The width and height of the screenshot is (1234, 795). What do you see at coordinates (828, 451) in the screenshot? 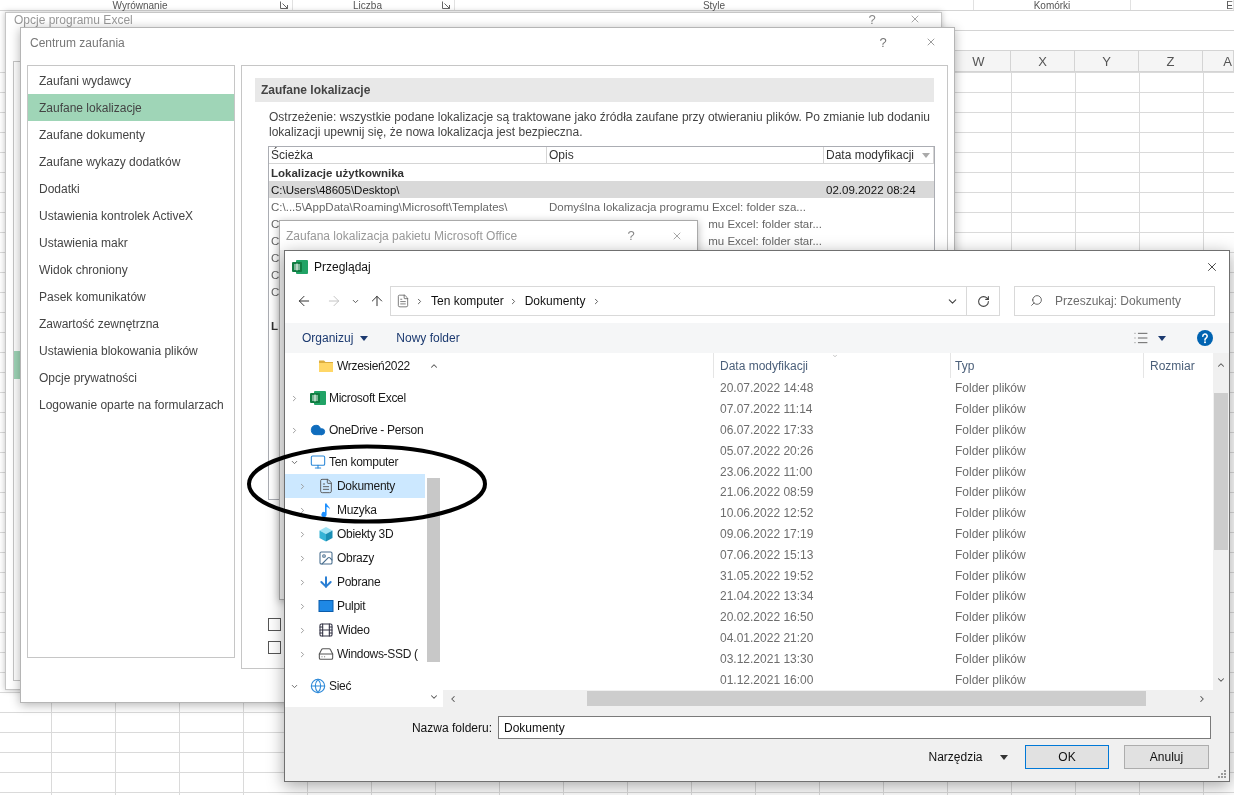
I see `file-row: 05.07.2022 20:26 Folder plików` at bounding box center [828, 451].